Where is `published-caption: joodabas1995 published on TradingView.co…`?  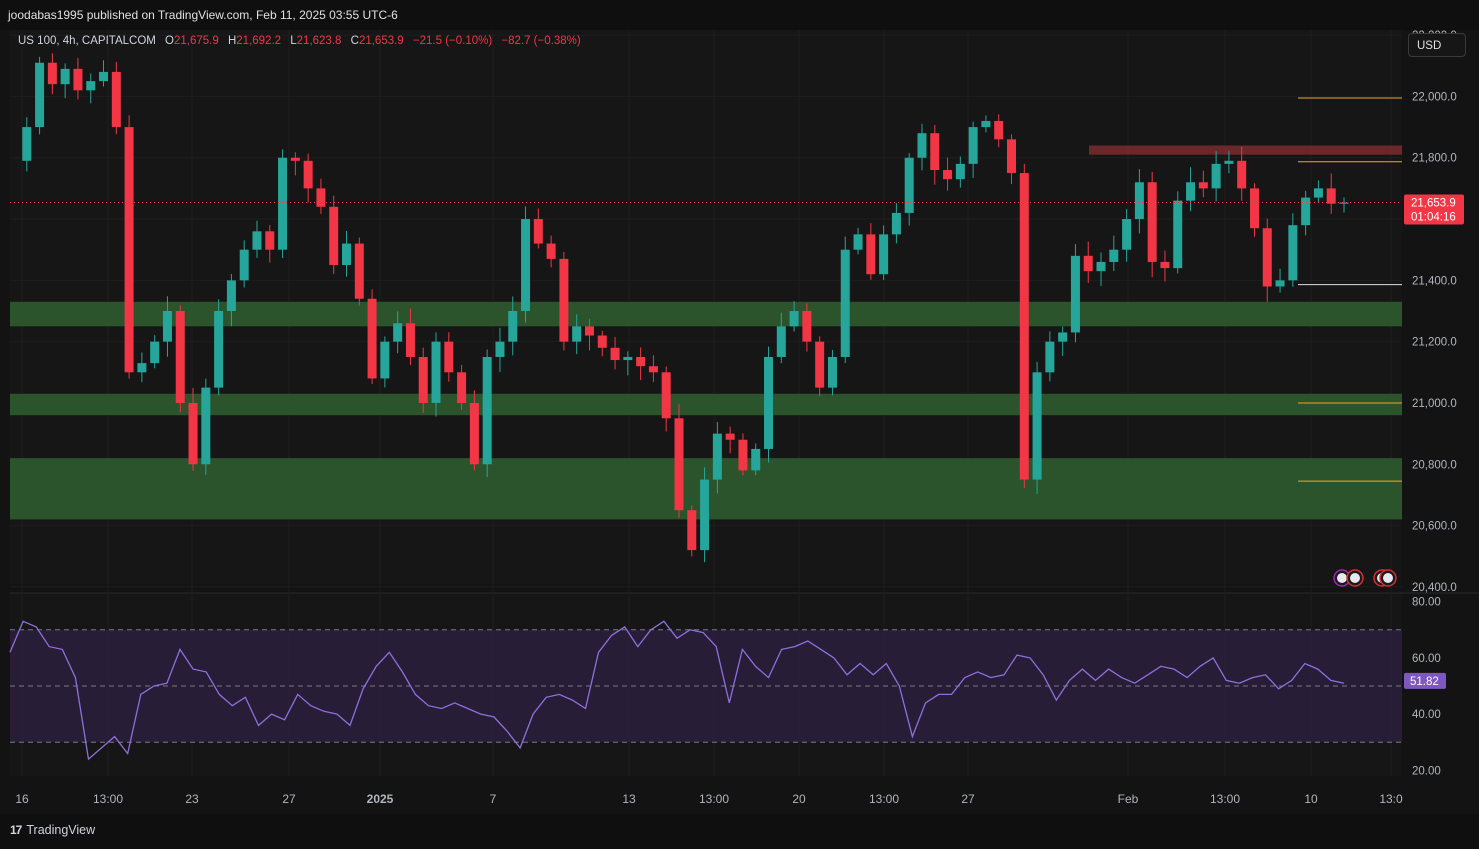
published-caption: joodabas1995 published on TradingView.co… is located at coordinates (203, 15).